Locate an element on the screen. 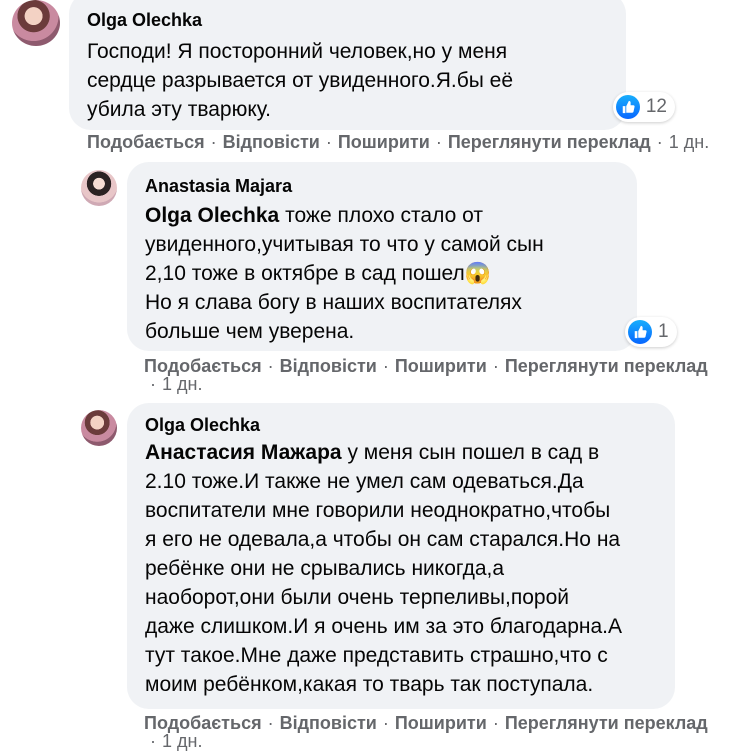  reaction-badge: 1 is located at coordinates (651, 332).